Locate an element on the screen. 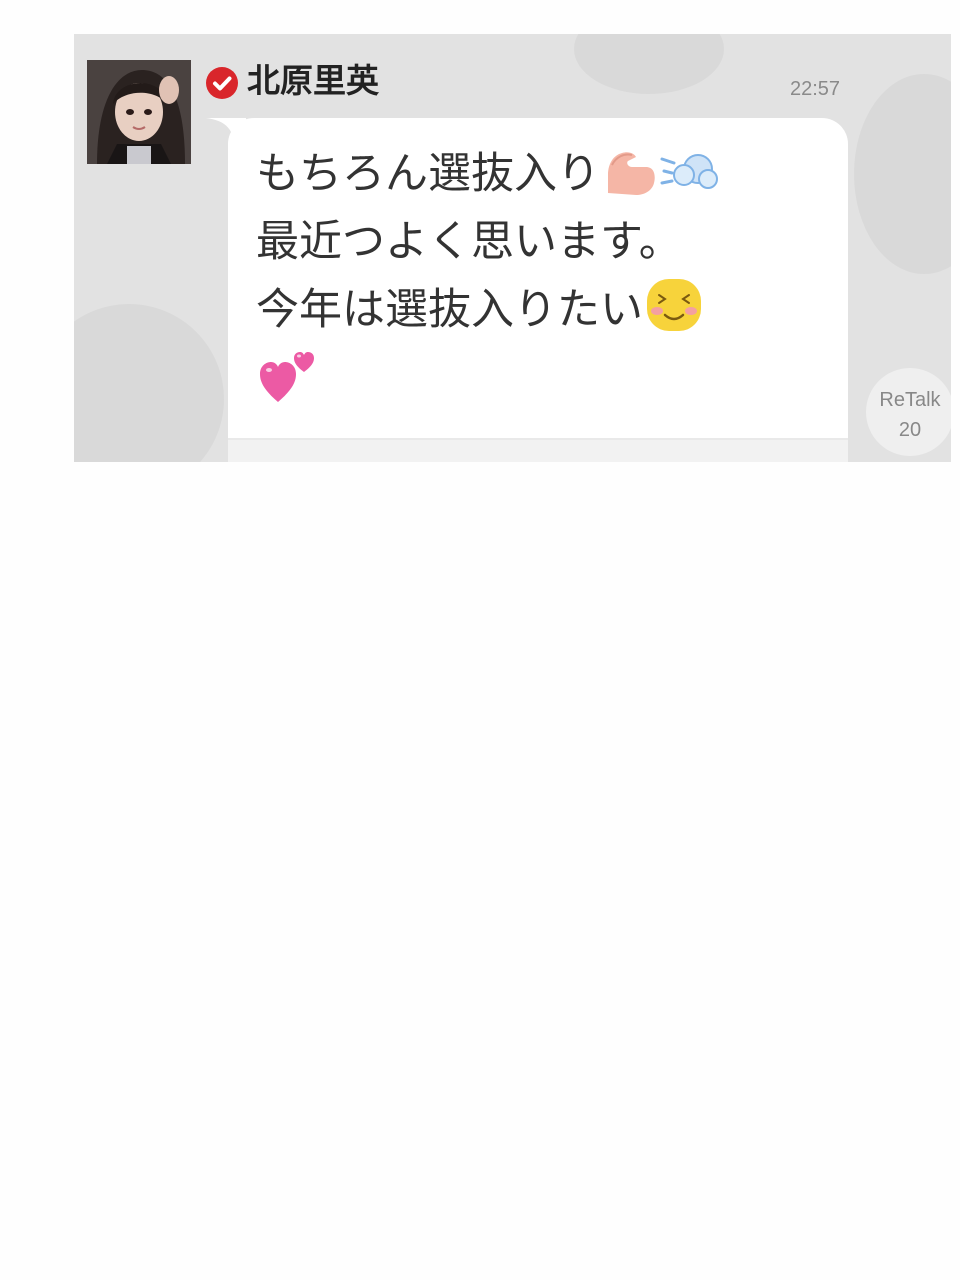 The image size is (960, 1280). message-line: 最近つよく思います。 is located at coordinates (546, 242).